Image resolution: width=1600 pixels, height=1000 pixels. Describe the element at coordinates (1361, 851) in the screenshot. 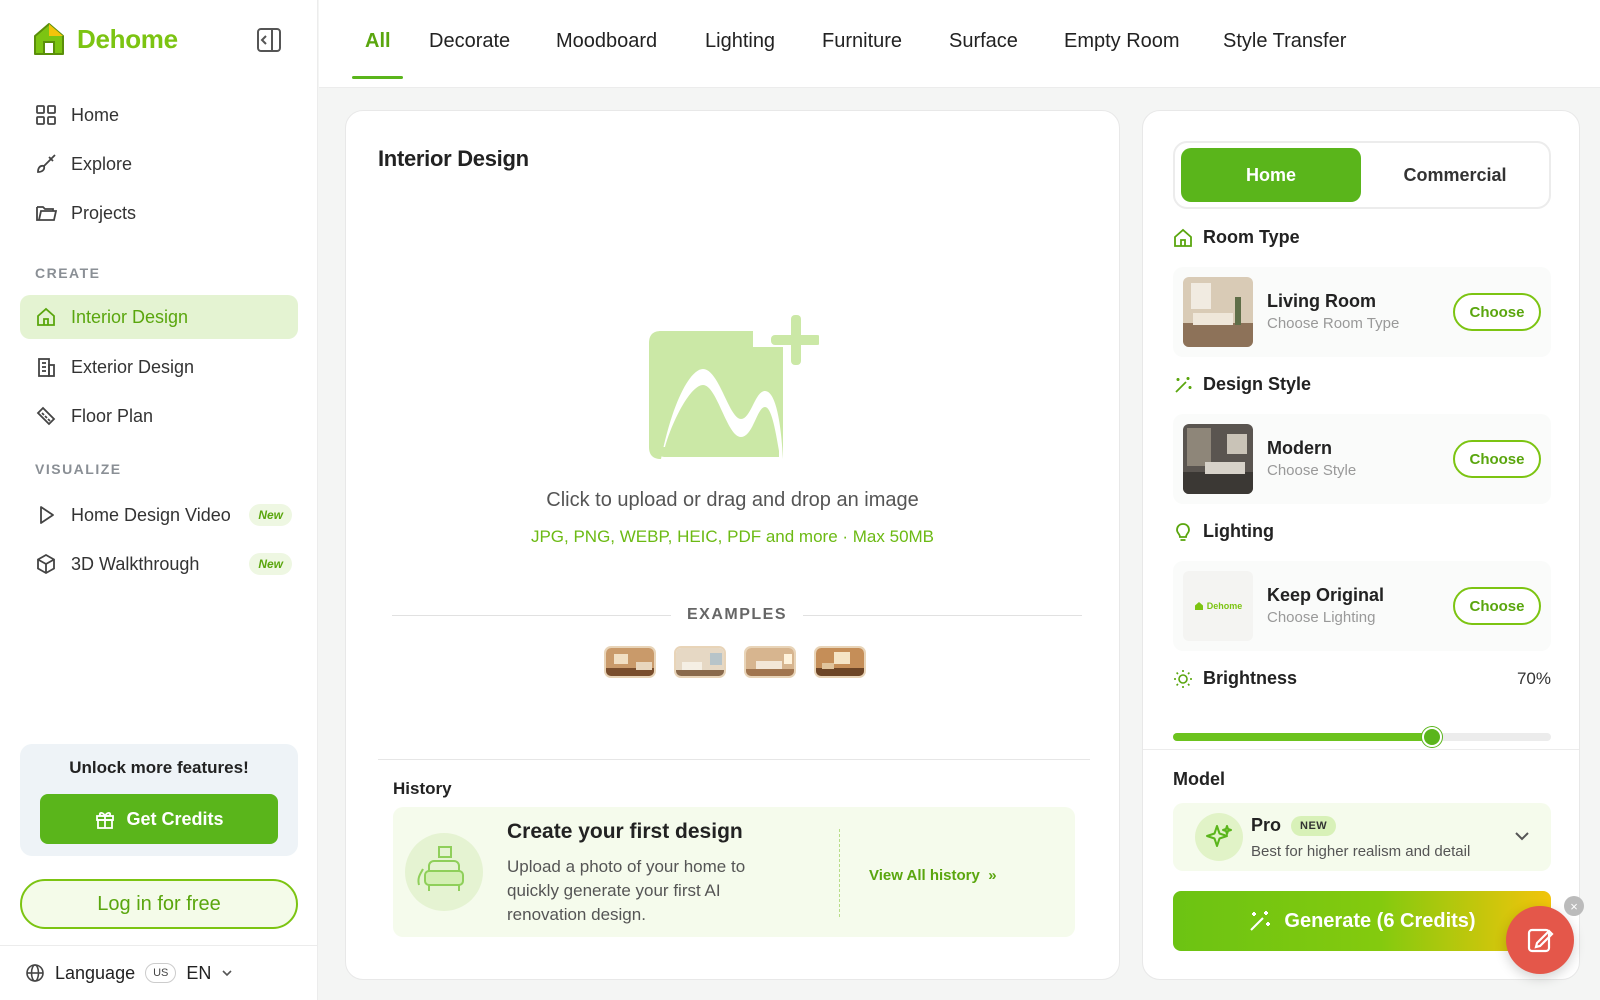

I see `model-description: Best for higher realism and detail` at that location.